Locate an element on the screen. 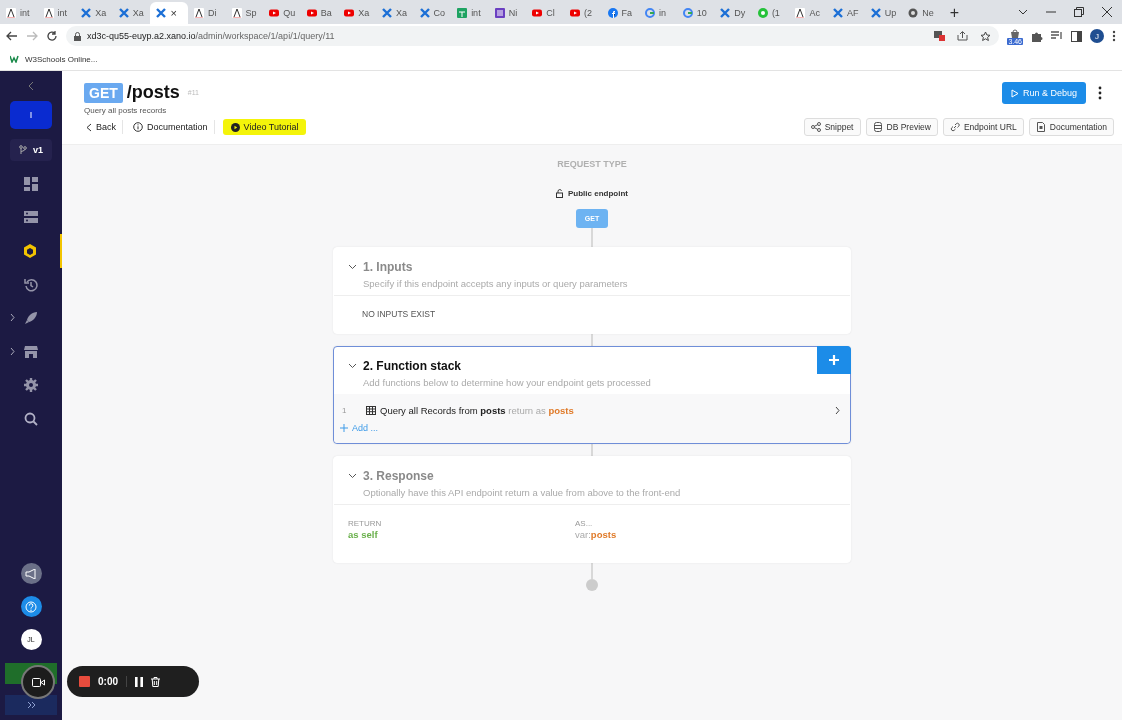 This screenshot has width=1122, height=720. announcements-button is located at coordinates (31, 573).